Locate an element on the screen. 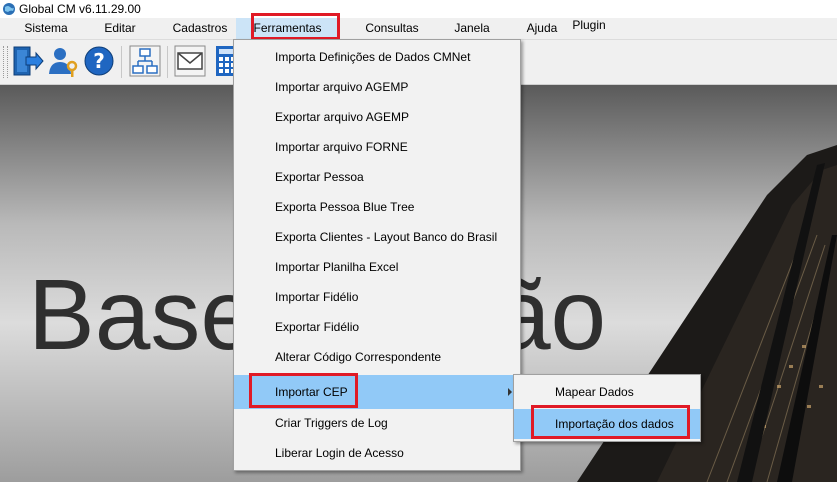 This screenshot has height=482, width=837. menu-item-importar-forne: Importar arquivo FORNE is located at coordinates (377, 147).